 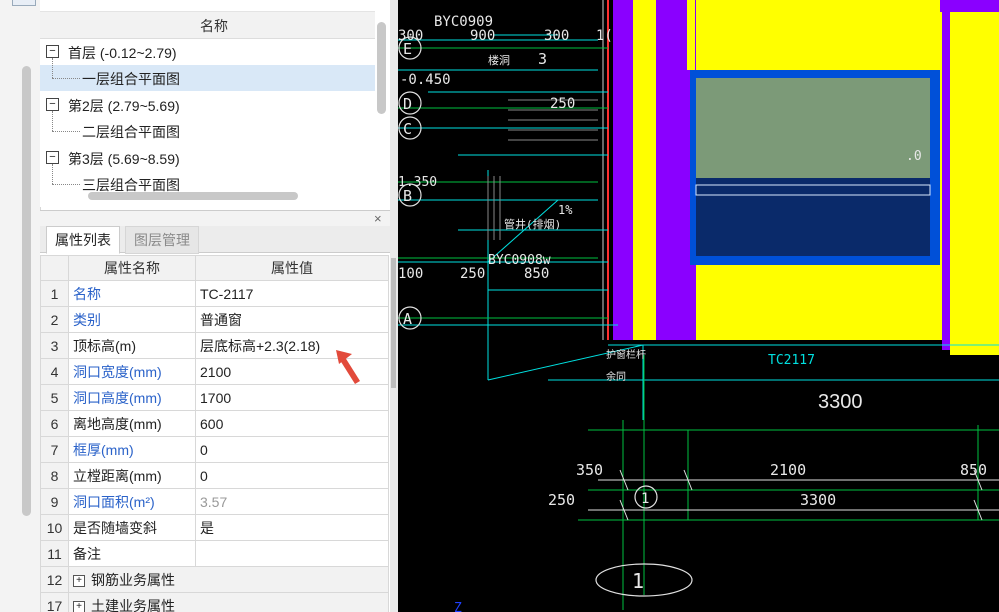 I want to click on row-number: 6, so click(x=54, y=423).